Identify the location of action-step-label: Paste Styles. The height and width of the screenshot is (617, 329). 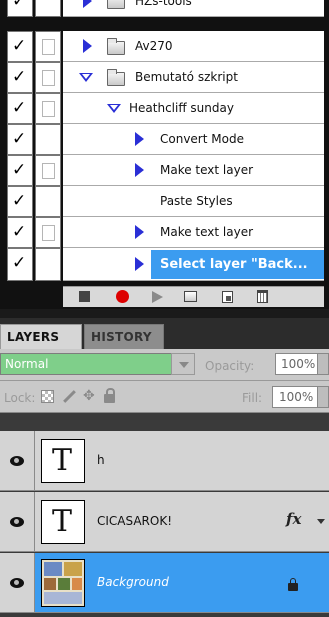
(196, 201).